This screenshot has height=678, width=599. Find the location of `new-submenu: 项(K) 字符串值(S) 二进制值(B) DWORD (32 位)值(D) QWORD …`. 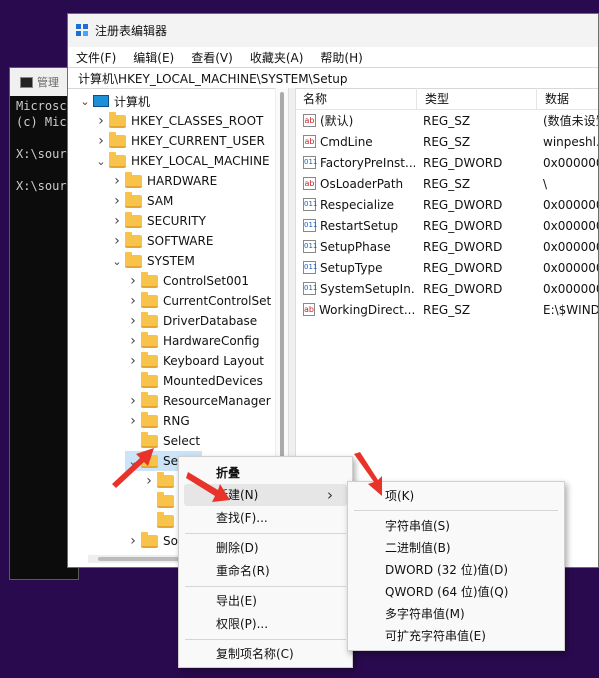

new-submenu: 项(K) 字符串值(S) 二进制值(B) DWORD (32 位)值(D) QWORD … is located at coordinates (456, 566).